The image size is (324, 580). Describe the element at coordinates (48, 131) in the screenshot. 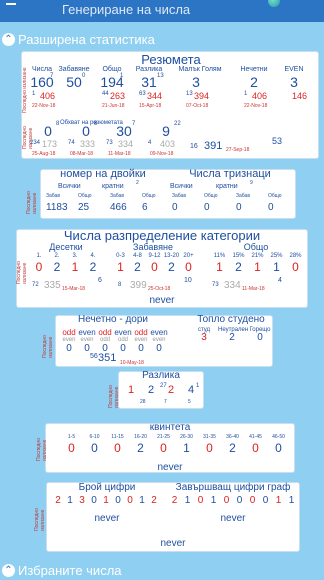

I see `summary-row2-value-0: 0` at that location.